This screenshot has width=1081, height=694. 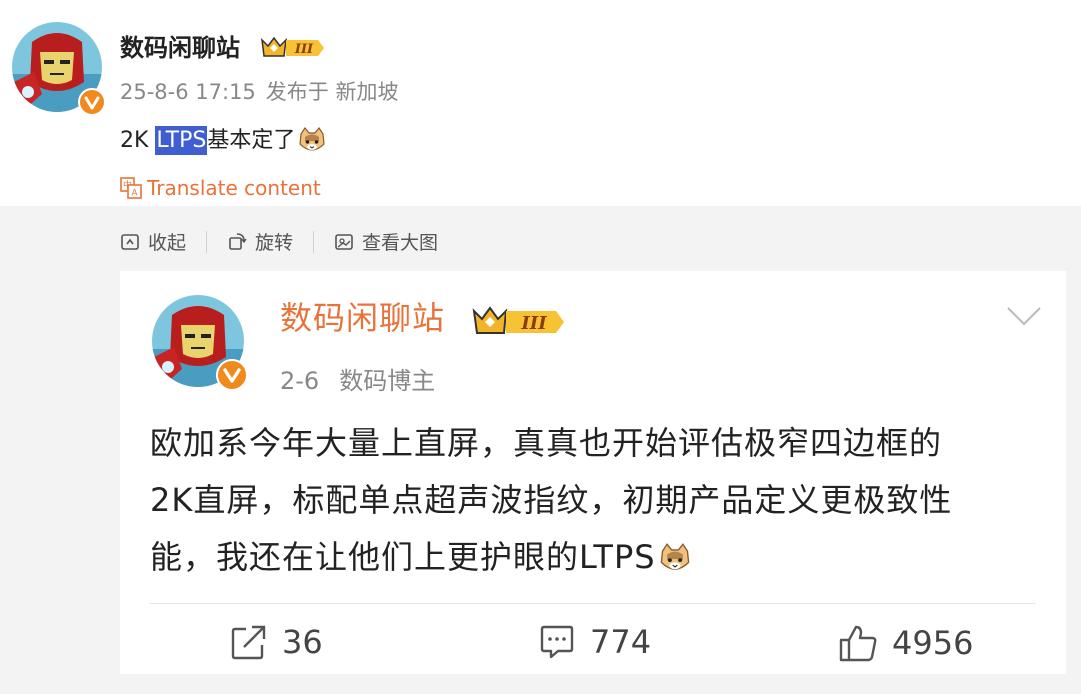 What do you see at coordinates (167, 243) in the screenshot?
I see `collapse-label: 收起` at bounding box center [167, 243].